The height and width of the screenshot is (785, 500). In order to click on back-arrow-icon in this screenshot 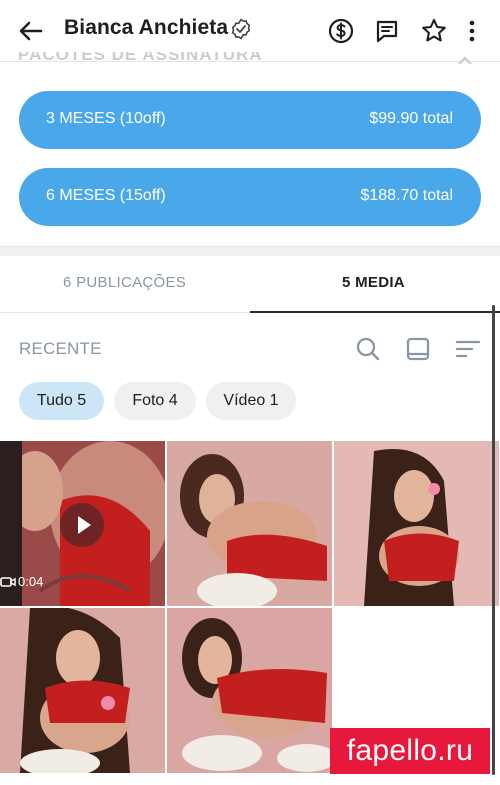, I will do `click(31, 31)`.